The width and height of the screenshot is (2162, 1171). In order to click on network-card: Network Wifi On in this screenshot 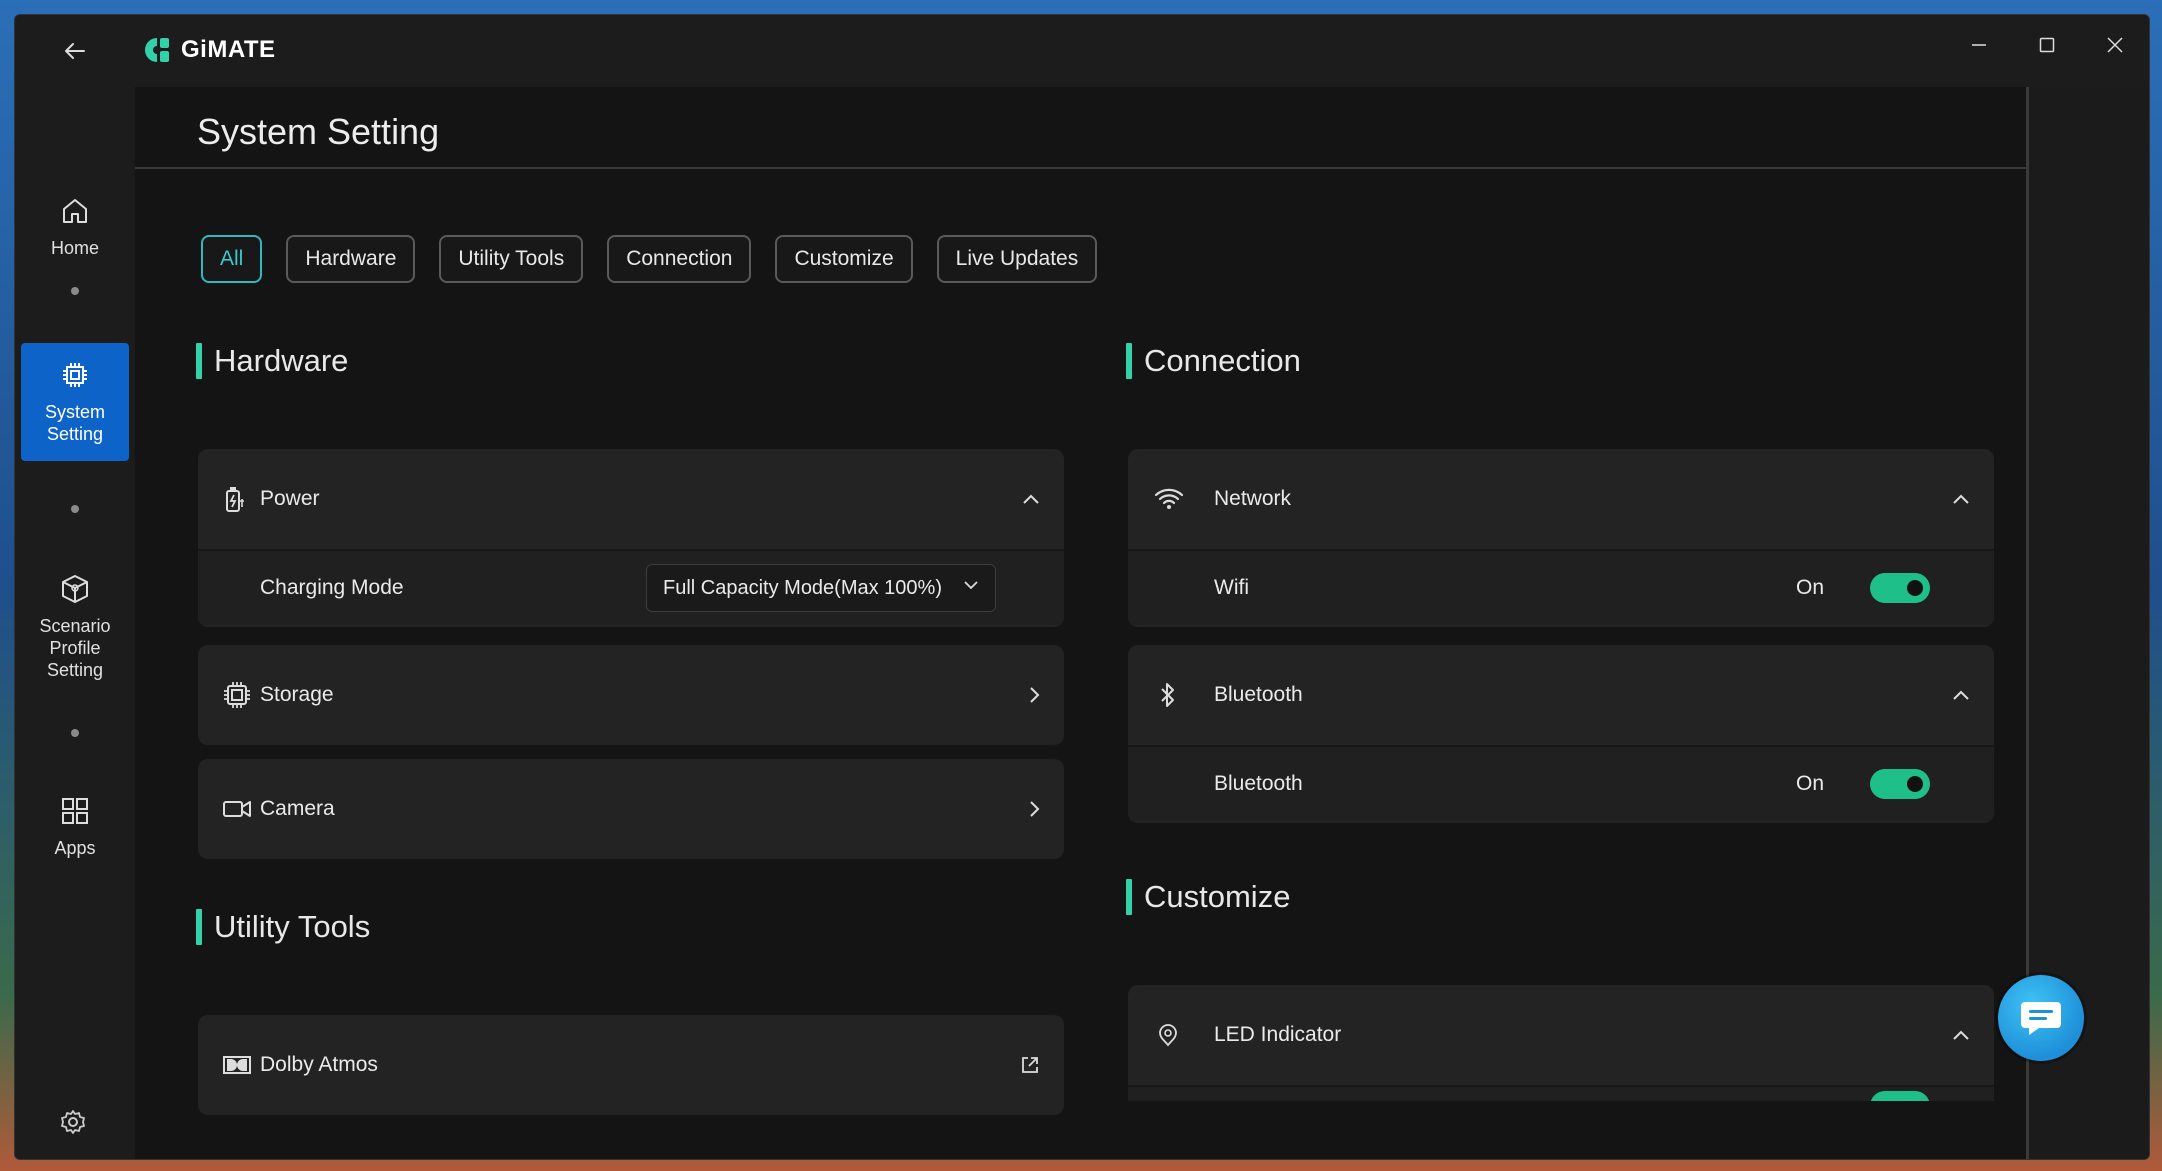, I will do `click(1561, 538)`.